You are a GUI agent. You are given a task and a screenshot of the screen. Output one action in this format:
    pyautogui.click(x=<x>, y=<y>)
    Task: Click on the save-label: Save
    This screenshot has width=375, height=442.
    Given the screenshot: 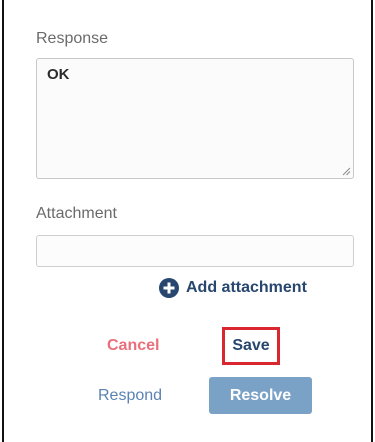 What is the action you would take?
    pyautogui.click(x=251, y=345)
    